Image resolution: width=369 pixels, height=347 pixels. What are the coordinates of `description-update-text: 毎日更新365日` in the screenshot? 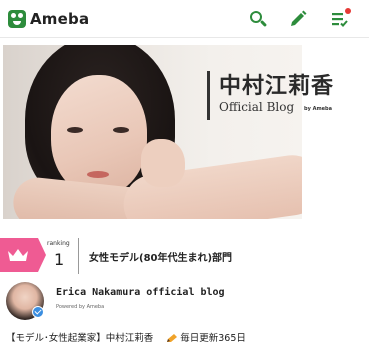 It's located at (213, 338).